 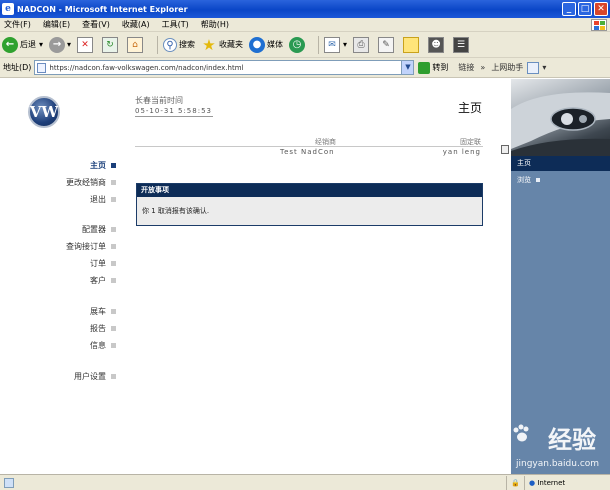 I want to click on chevron-right-icon: », so click(x=482, y=67).